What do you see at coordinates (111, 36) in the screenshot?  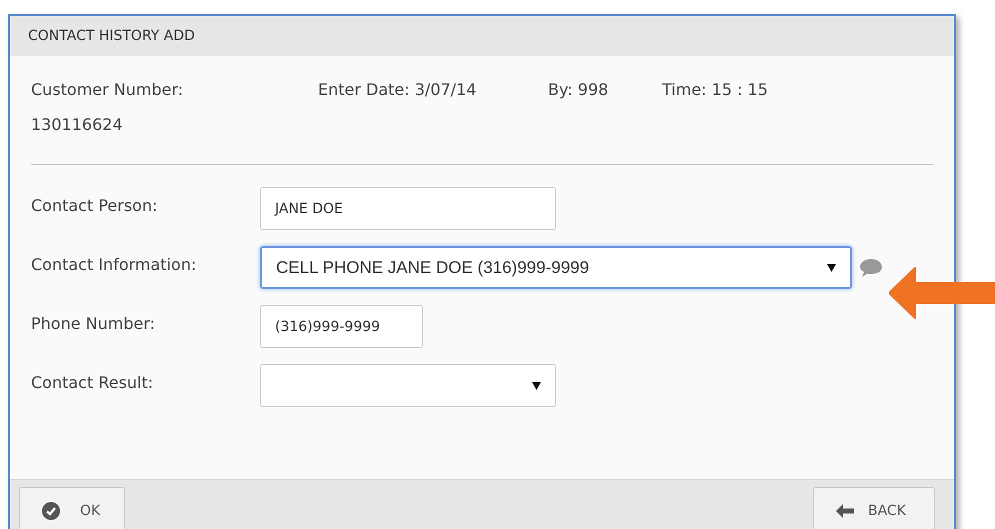 I see `window-title: CONTACT HISTORY ADD` at bounding box center [111, 36].